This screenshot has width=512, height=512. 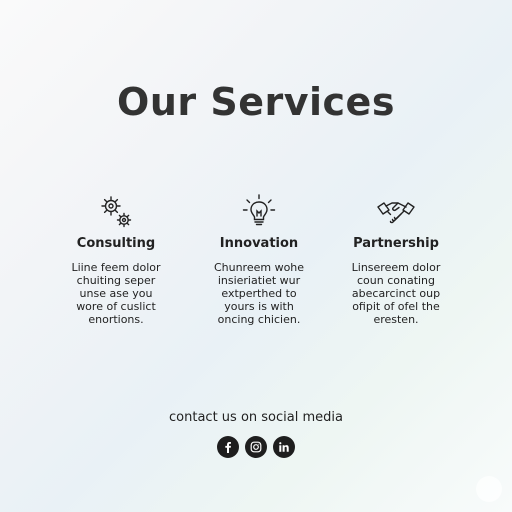 I want to click on gears-icon, so click(x=116, y=212).